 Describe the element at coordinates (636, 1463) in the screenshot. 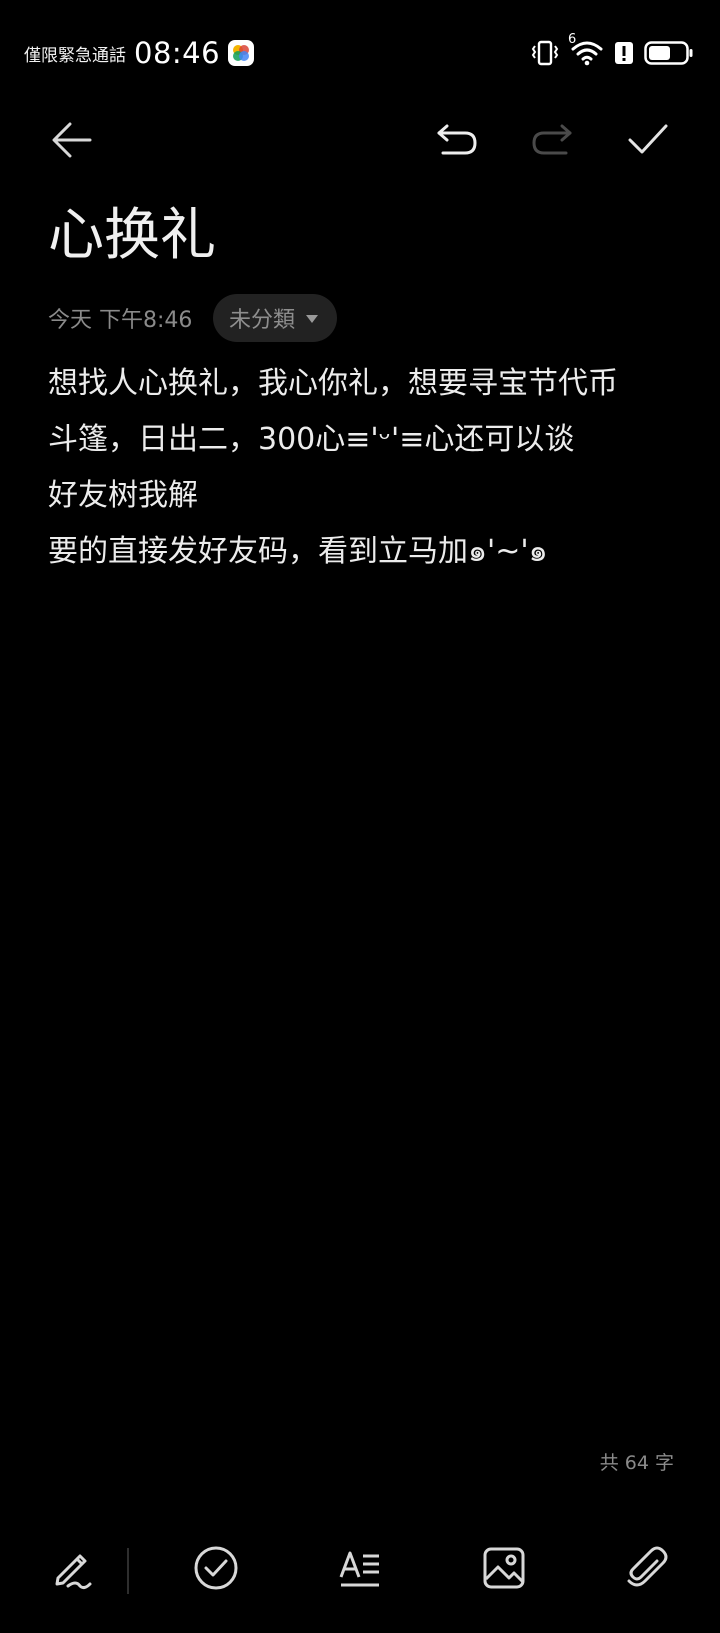

I see `word-count: 共 64 字` at that location.